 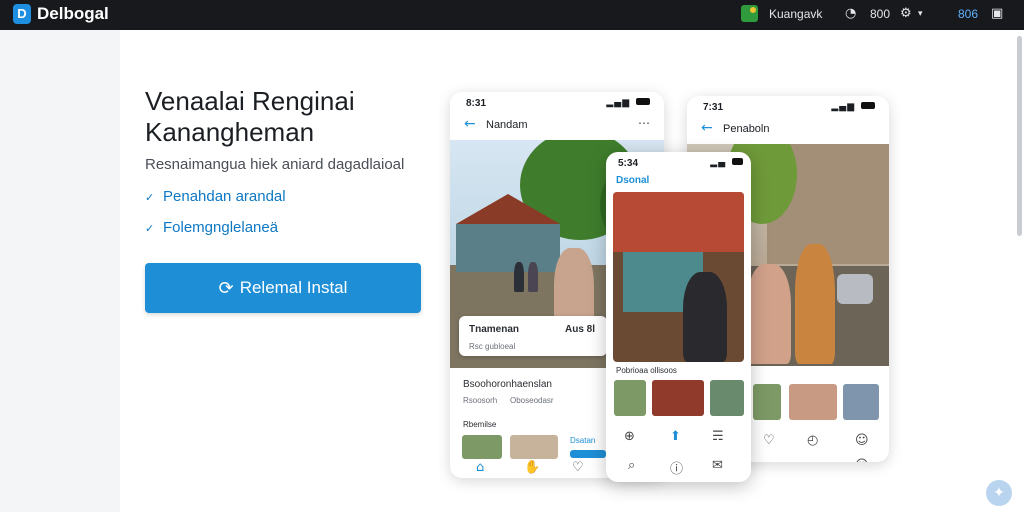 What do you see at coordinates (532, 467) in the screenshot?
I see `hand-icon: ✋` at bounding box center [532, 467].